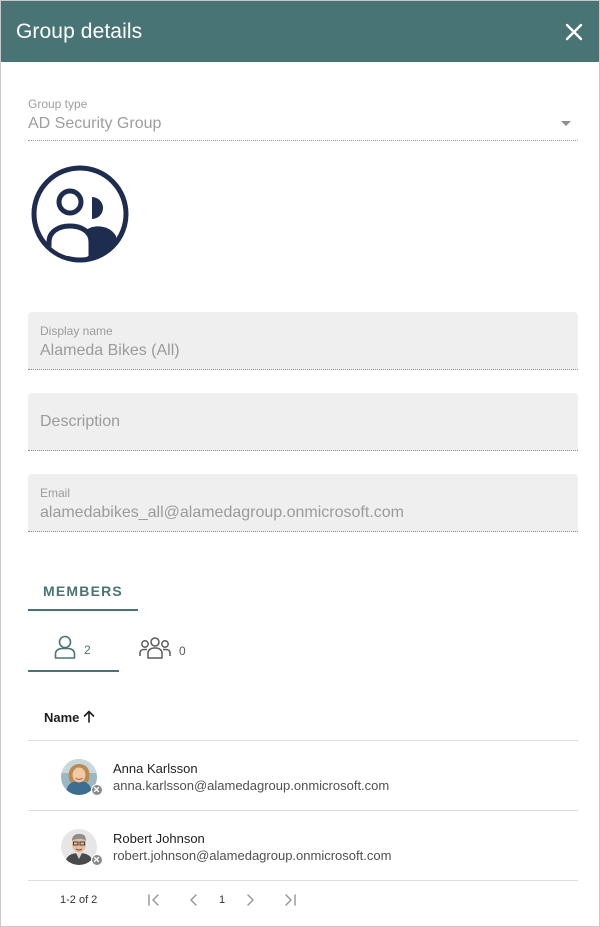  What do you see at coordinates (159, 838) in the screenshot?
I see `member-name: Robert Johnson` at bounding box center [159, 838].